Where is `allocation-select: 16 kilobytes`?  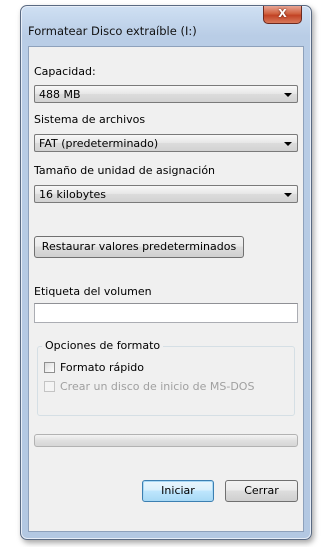 allocation-select: 16 kilobytes is located at coordinates (166, 194).